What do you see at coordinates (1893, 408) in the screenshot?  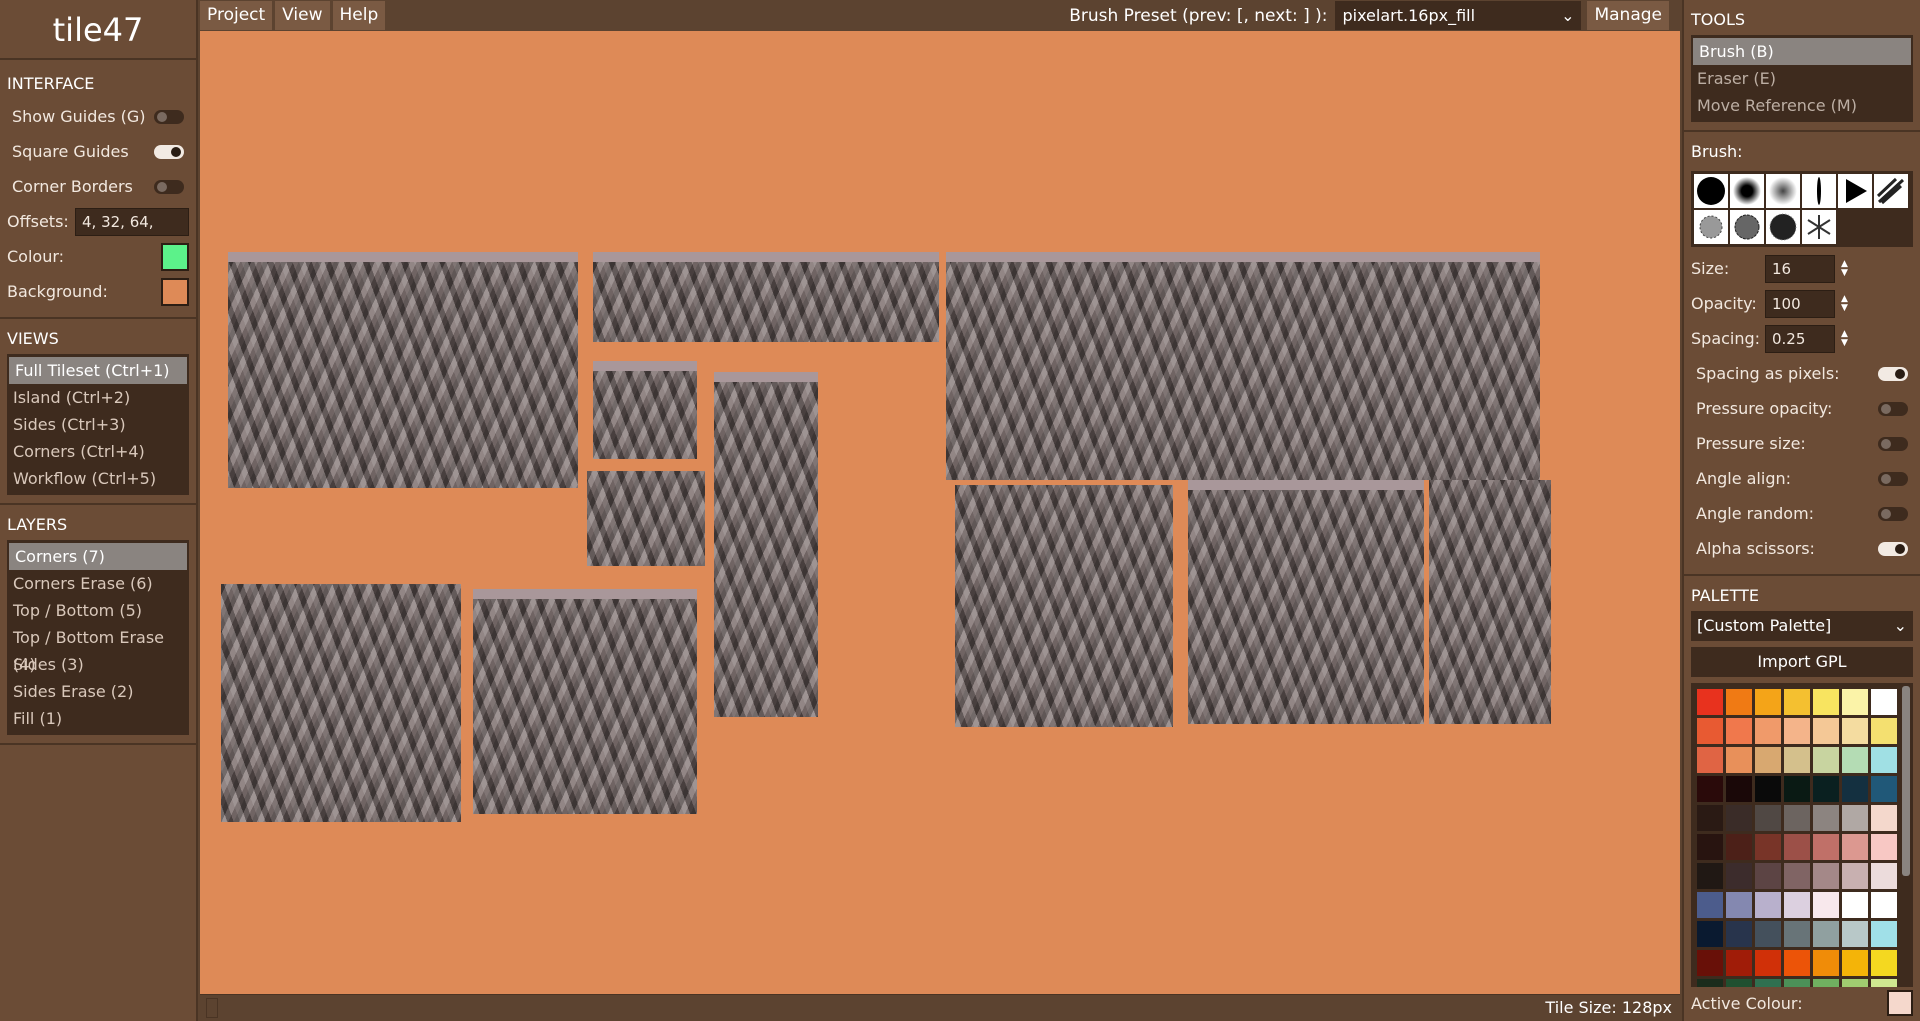 I see `pressure-opacity-toggle` at bounding box center [1893, 408].